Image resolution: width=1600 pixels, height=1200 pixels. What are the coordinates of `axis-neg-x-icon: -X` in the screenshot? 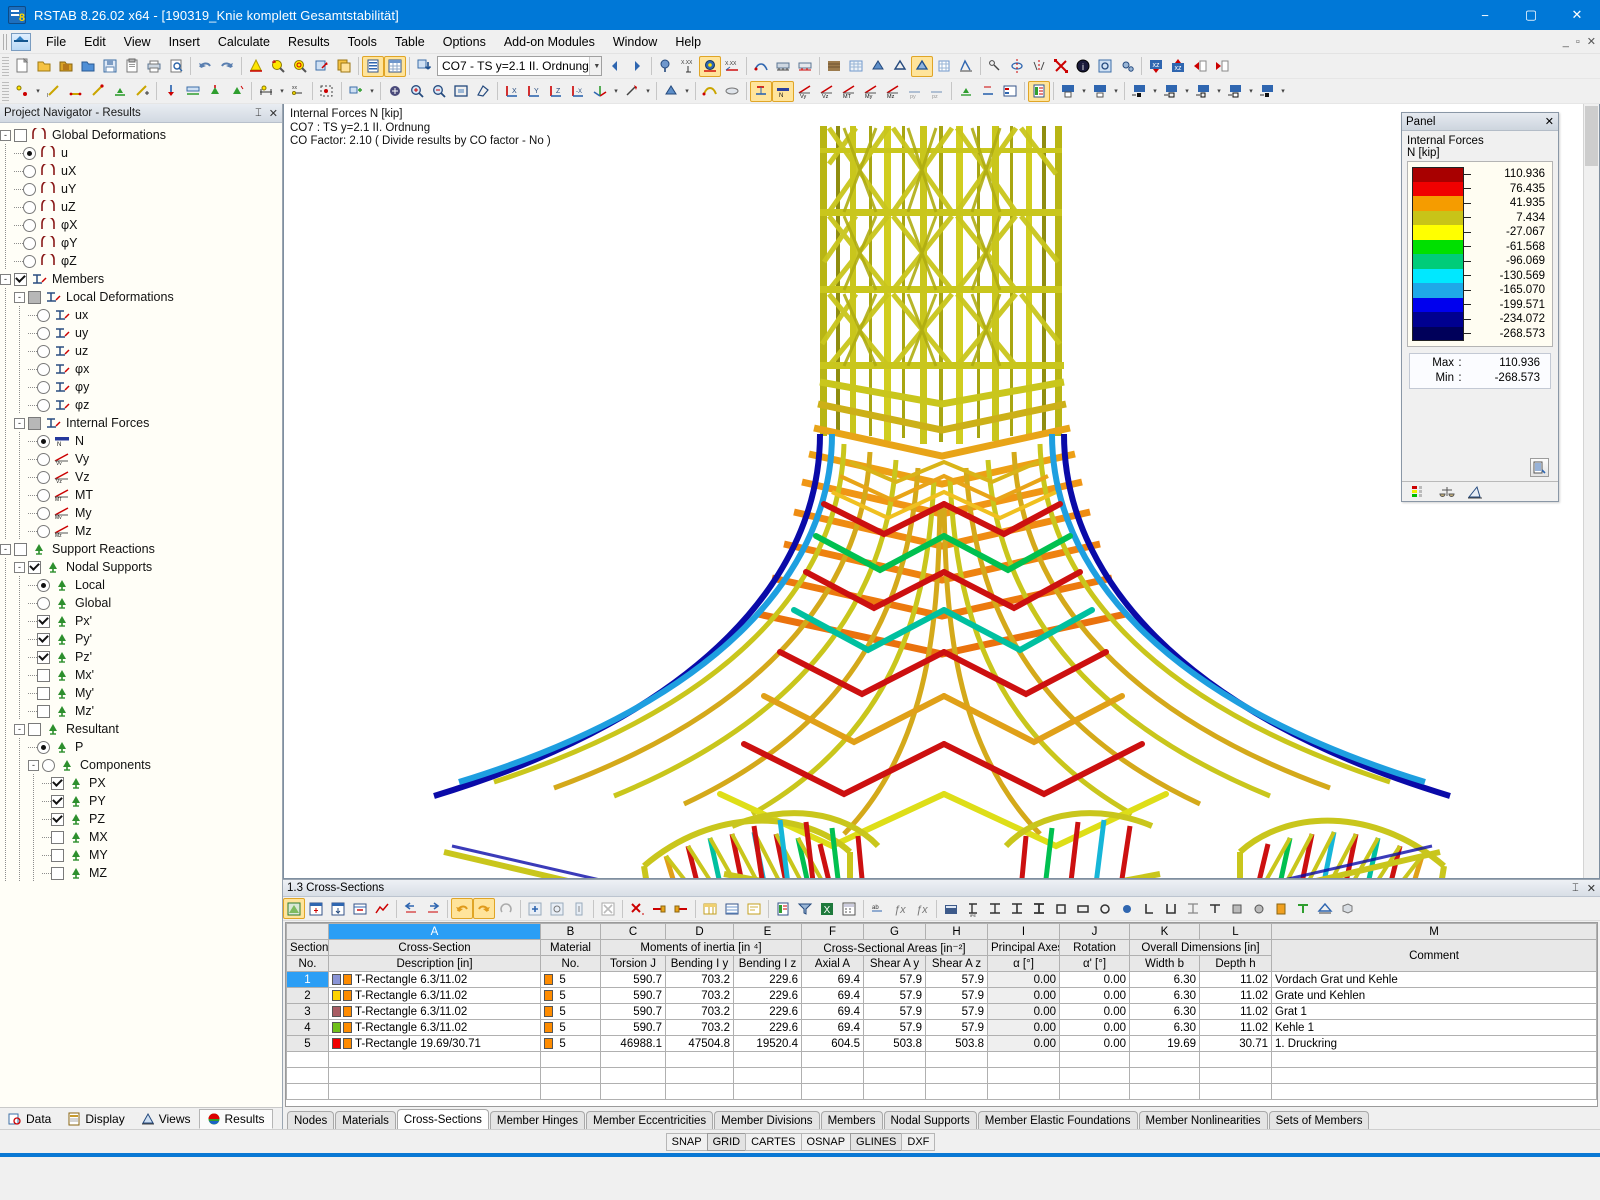 It's located at (578, 91).